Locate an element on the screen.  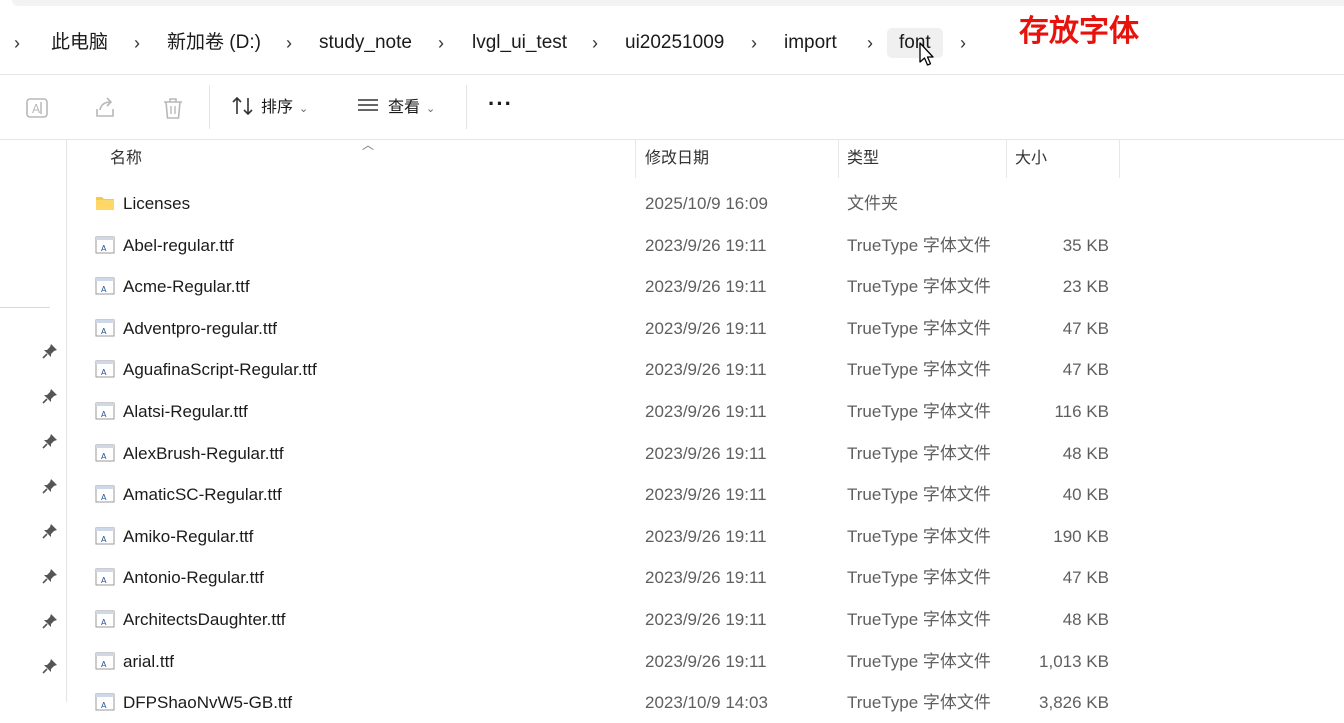
title-strip is located at coordinates (672, 9).